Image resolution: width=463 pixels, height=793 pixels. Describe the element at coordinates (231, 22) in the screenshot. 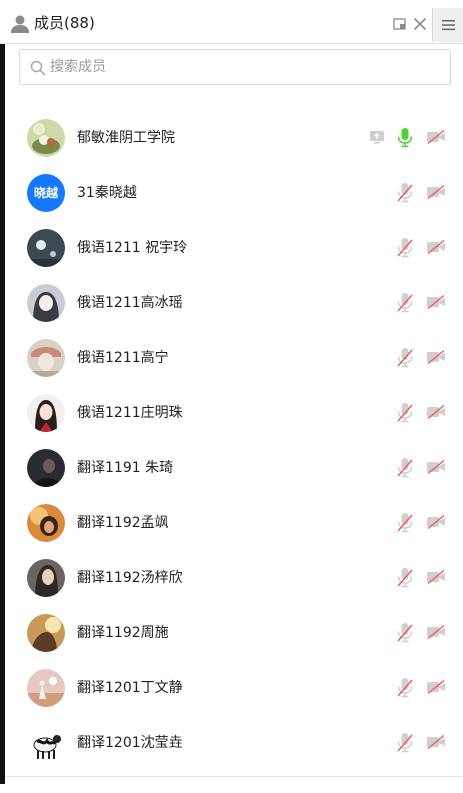

I see `panel-header: 成员(88)` at that location.